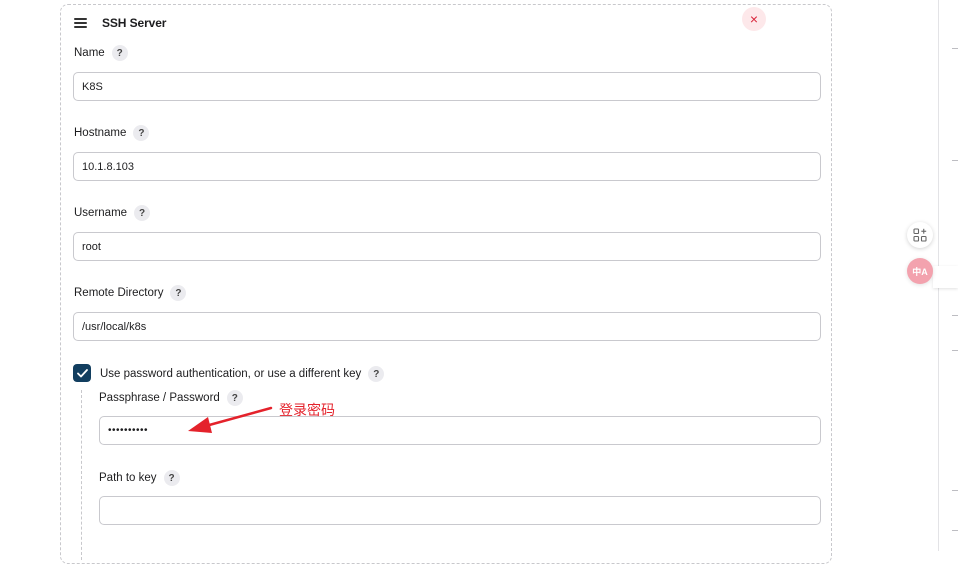  Describe the element at coordinates (307, 410) in the screenshot. I see `annotation-text: 登录密码` at that location.